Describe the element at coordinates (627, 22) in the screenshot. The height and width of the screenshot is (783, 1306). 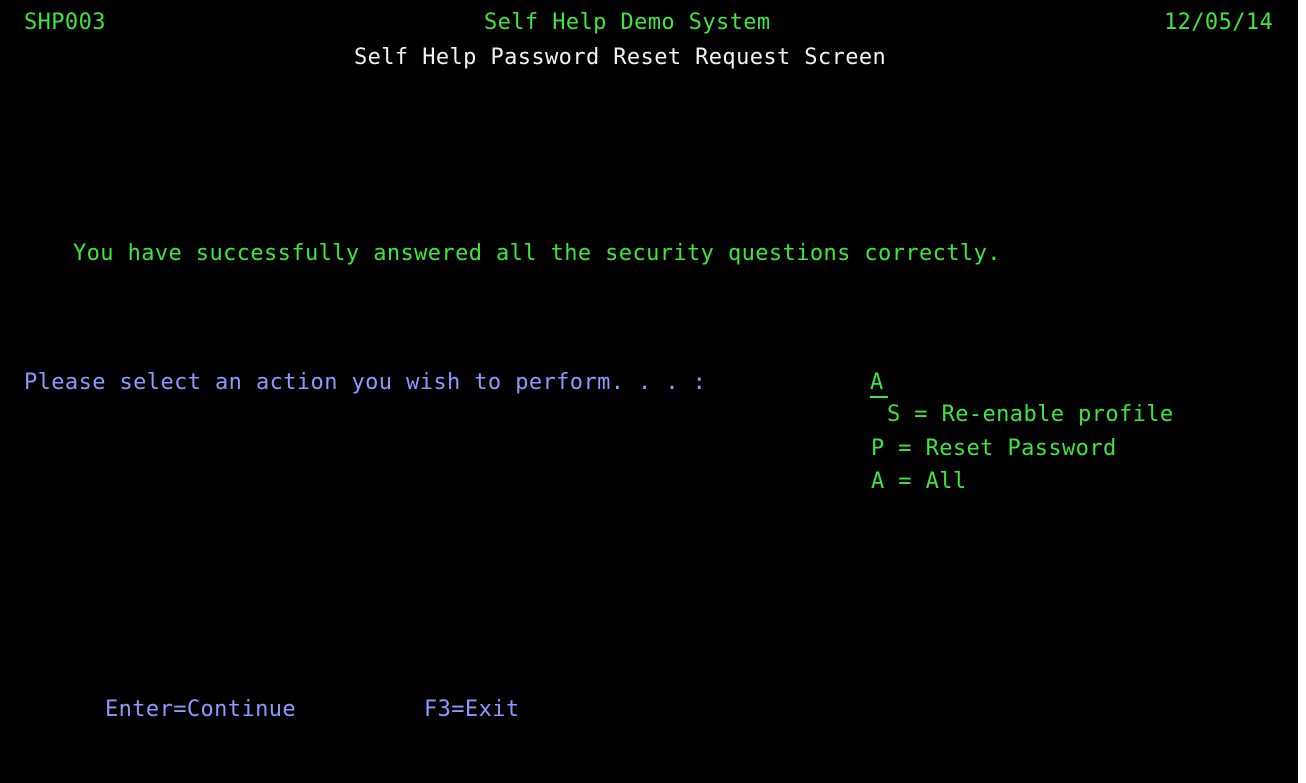
I see `system-title: Self Help Demo System` at that location.